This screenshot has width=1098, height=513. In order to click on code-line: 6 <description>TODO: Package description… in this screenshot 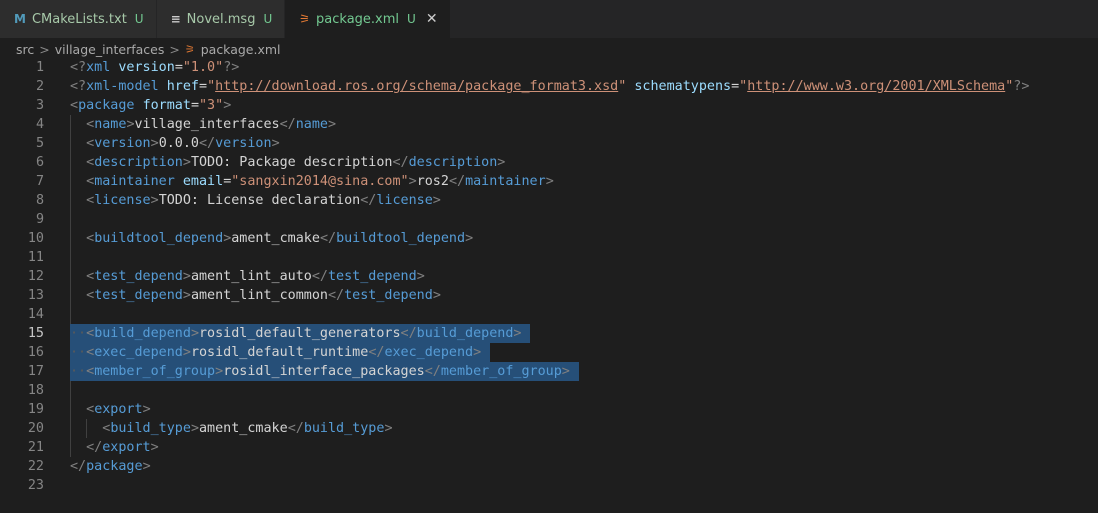, I will do `click(549, 162)`.